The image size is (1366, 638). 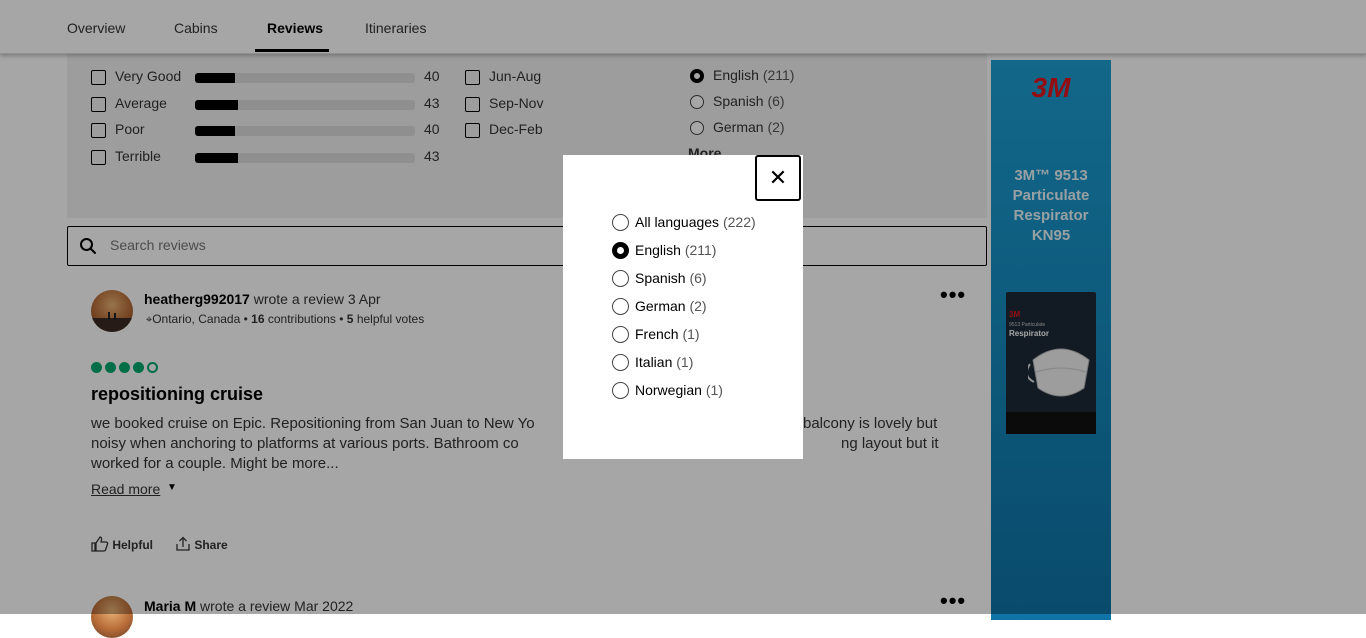 What do you see at coordinates (660, 278) in the screenshot?
I see `language-name: Spanish` at bounding box center [660, 278].